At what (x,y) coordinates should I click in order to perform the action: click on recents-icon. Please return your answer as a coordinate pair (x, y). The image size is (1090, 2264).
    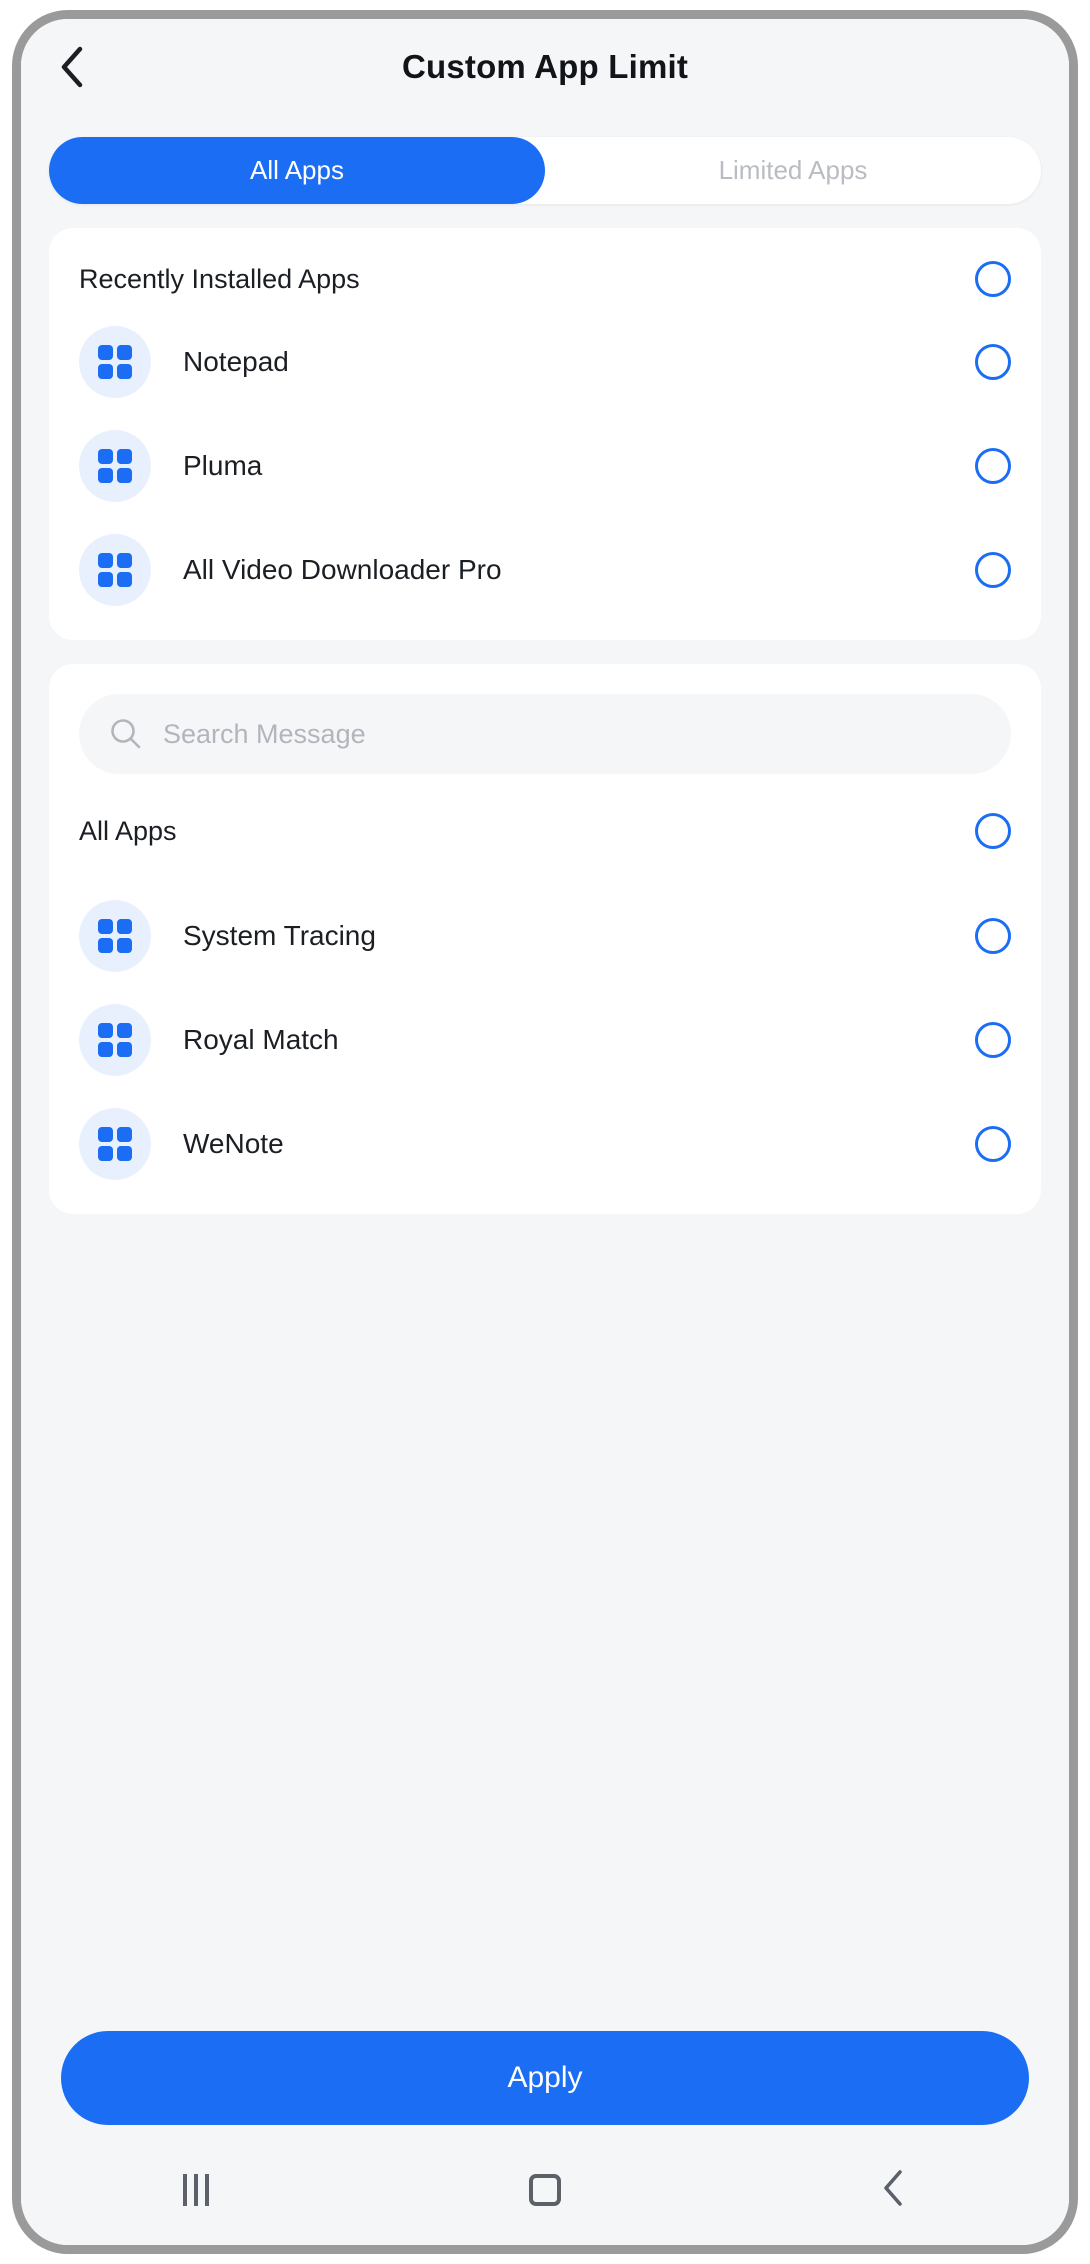
    Looking at the image, I should click on (195, 2190).